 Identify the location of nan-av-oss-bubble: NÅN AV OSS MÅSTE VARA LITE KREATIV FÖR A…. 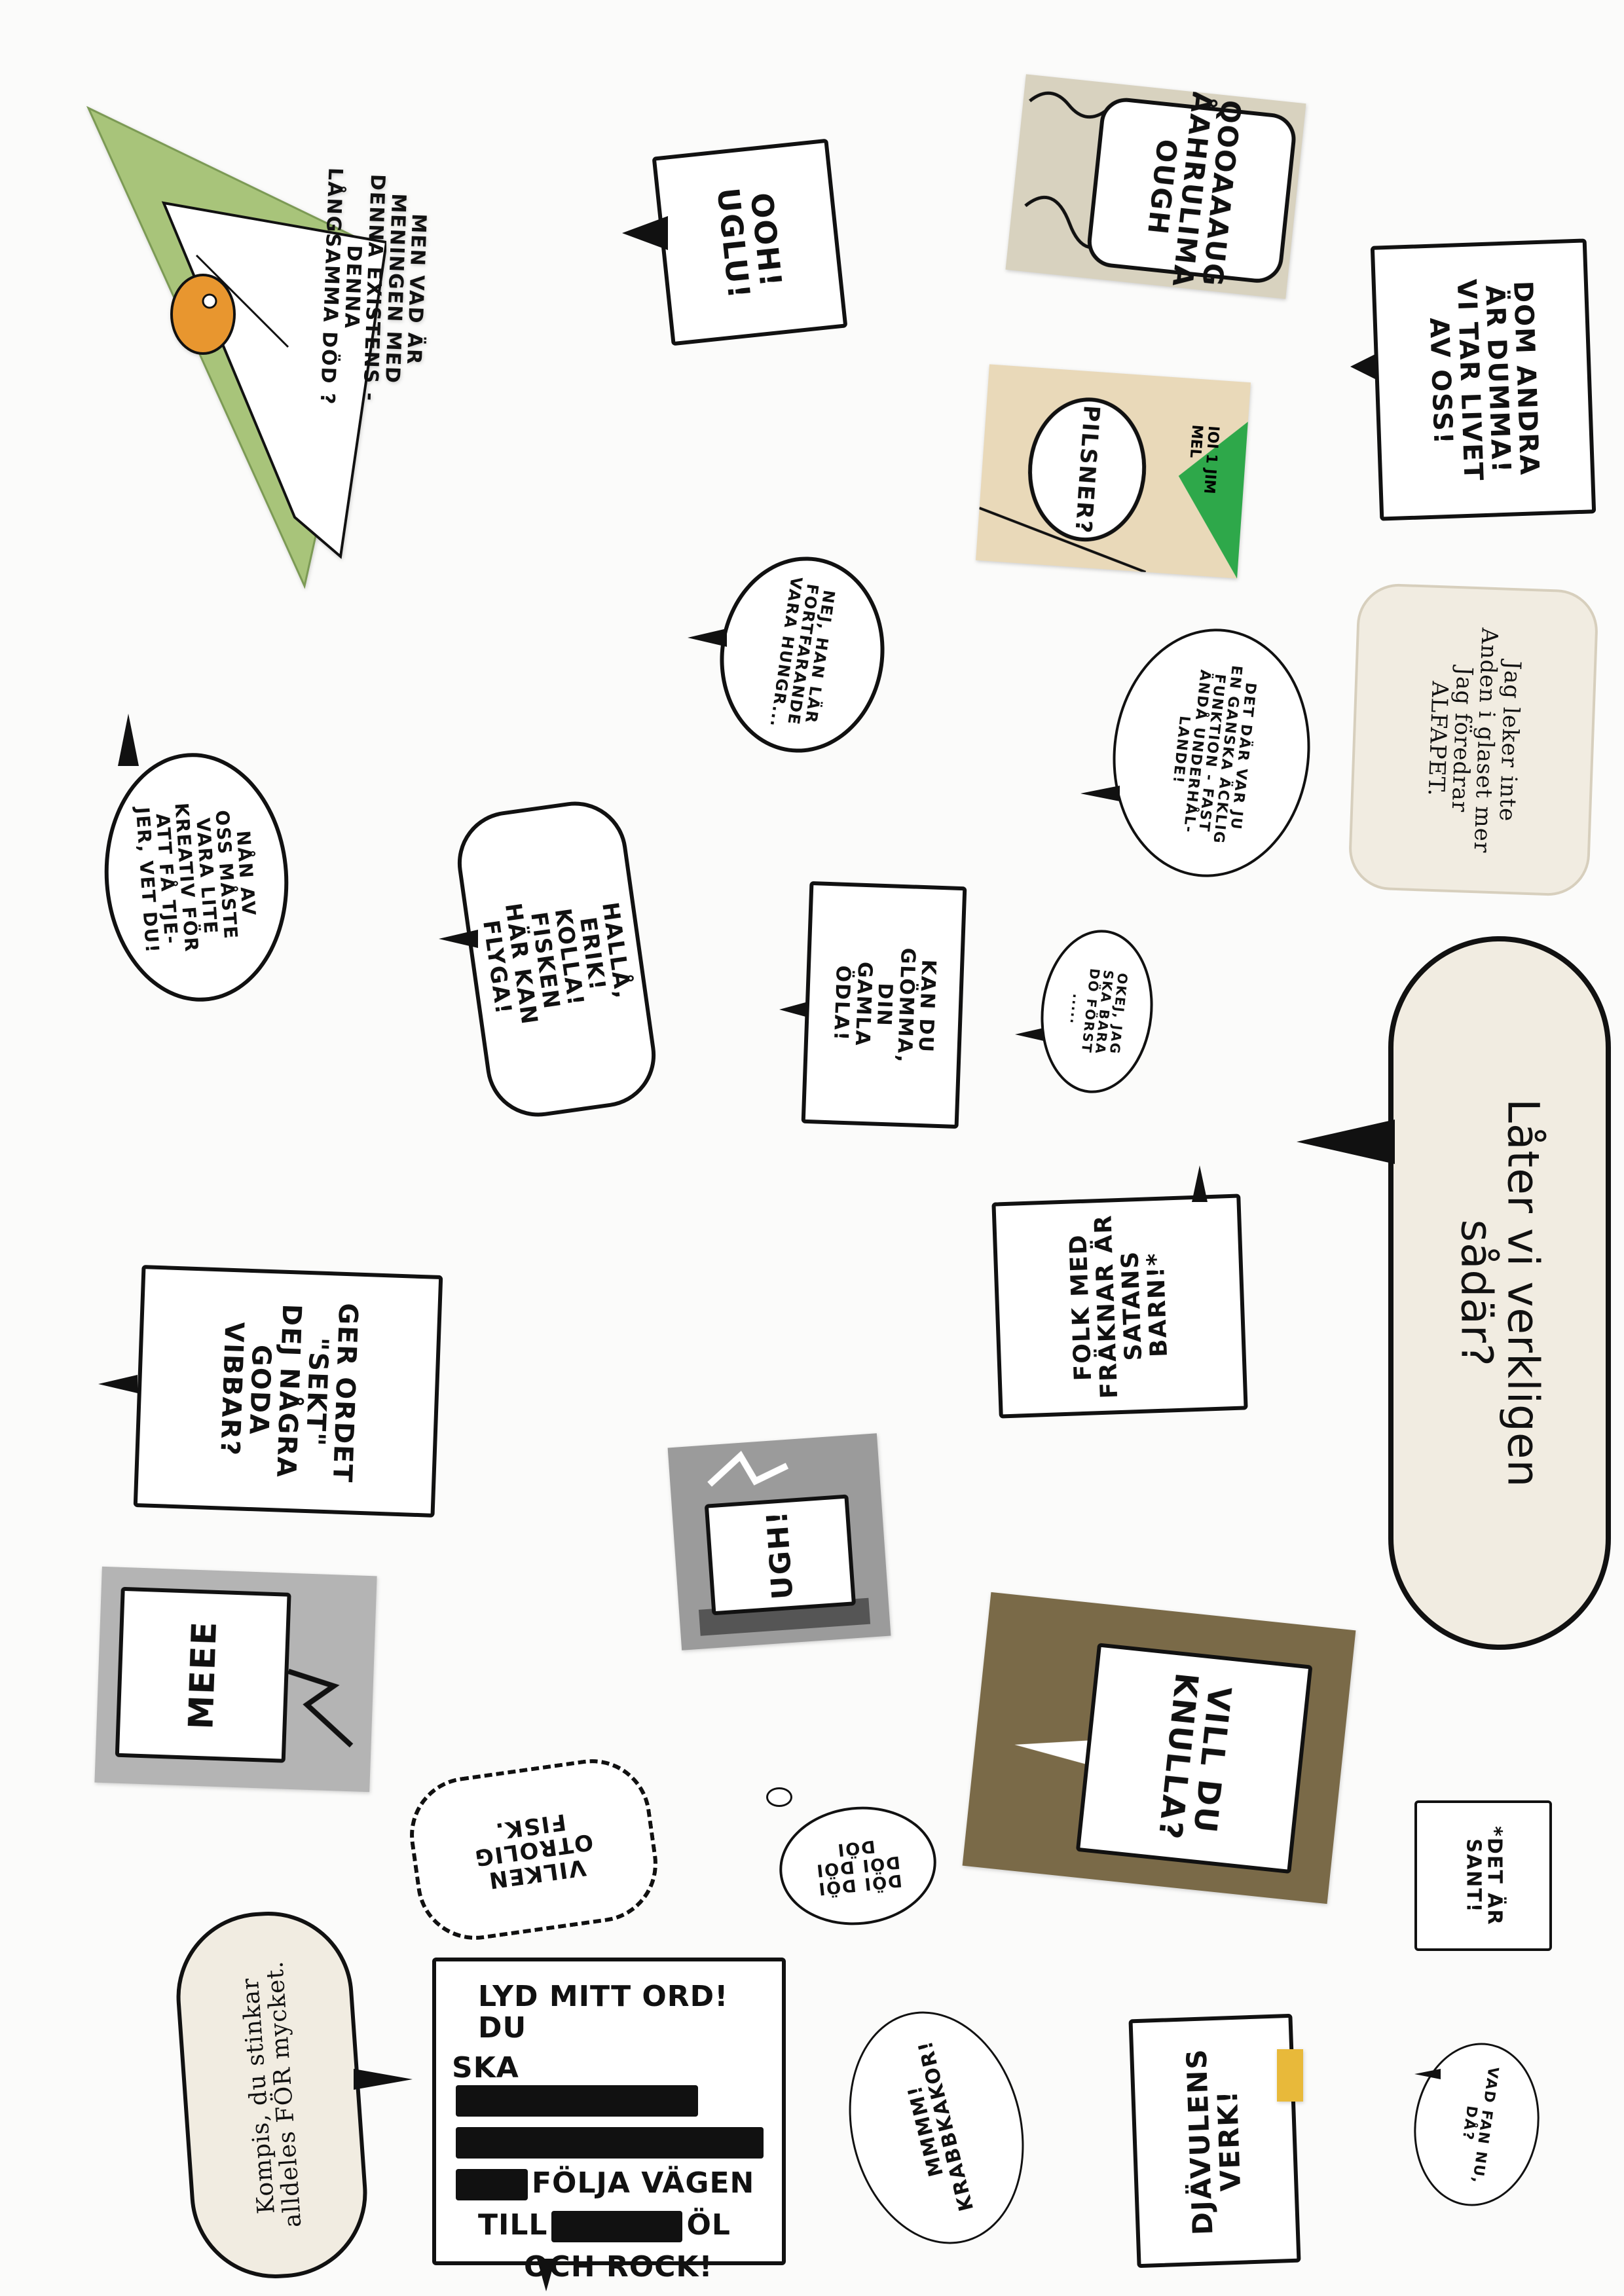
(196, 877).